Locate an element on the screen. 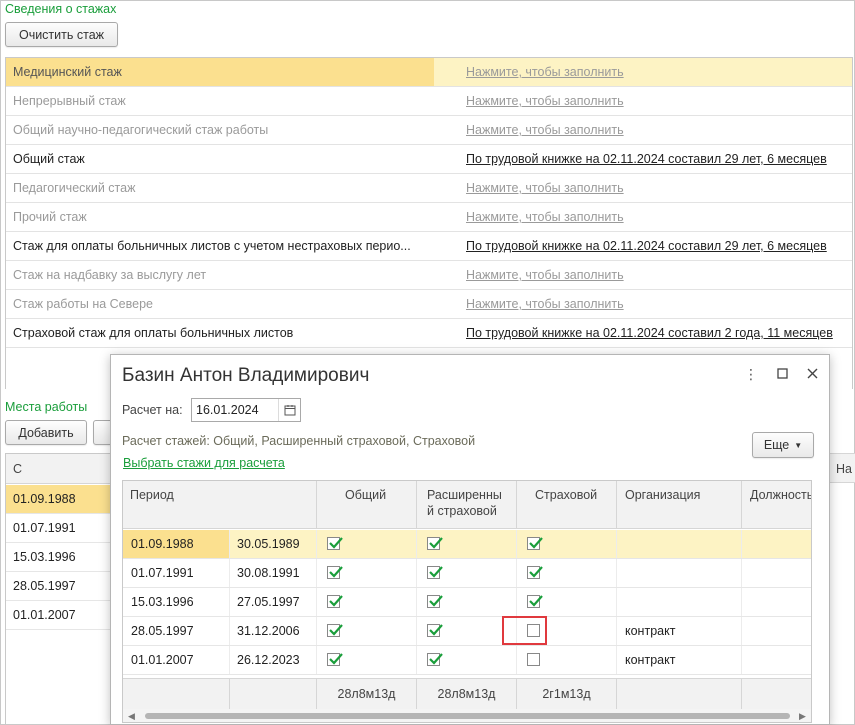 The width and height of the screenshot is (855, 725). column-header-obshiy: Общий is located at coordinates (367, 505).